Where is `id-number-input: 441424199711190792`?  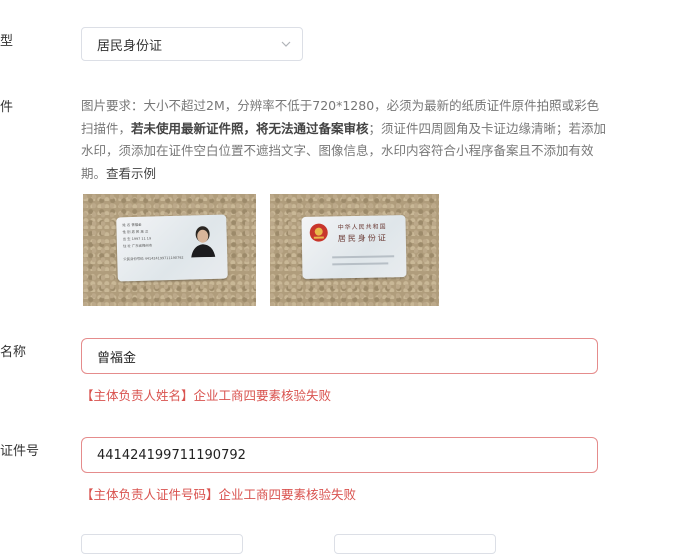
id-number-input: 441424199711190792 is located at coordinates (339, 455).